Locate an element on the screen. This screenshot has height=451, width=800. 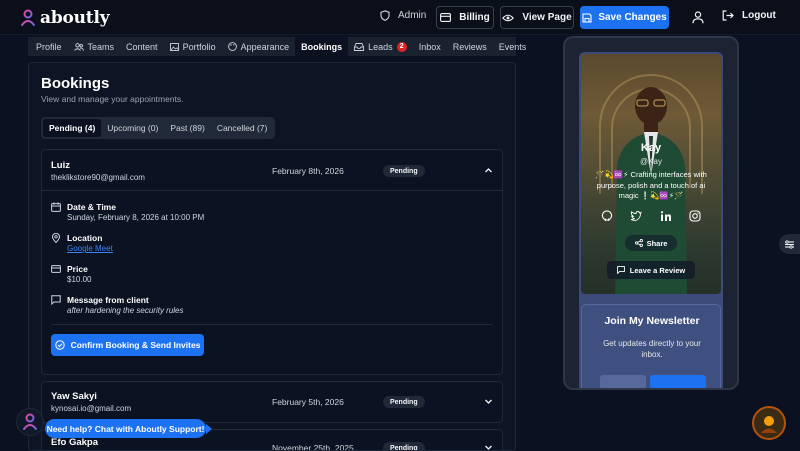
calendar-icon is located at coordinates (56, 207).